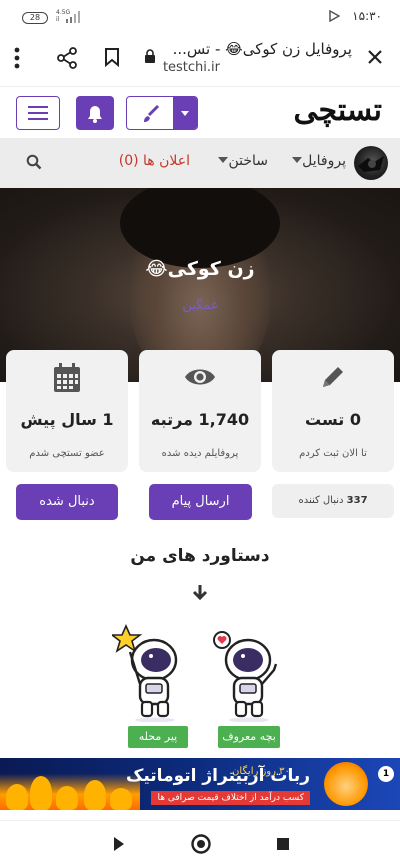 This screenshot has width=400, height=867. I want to click on stat-label: عضو تستچی شدم, so click(67, 453).